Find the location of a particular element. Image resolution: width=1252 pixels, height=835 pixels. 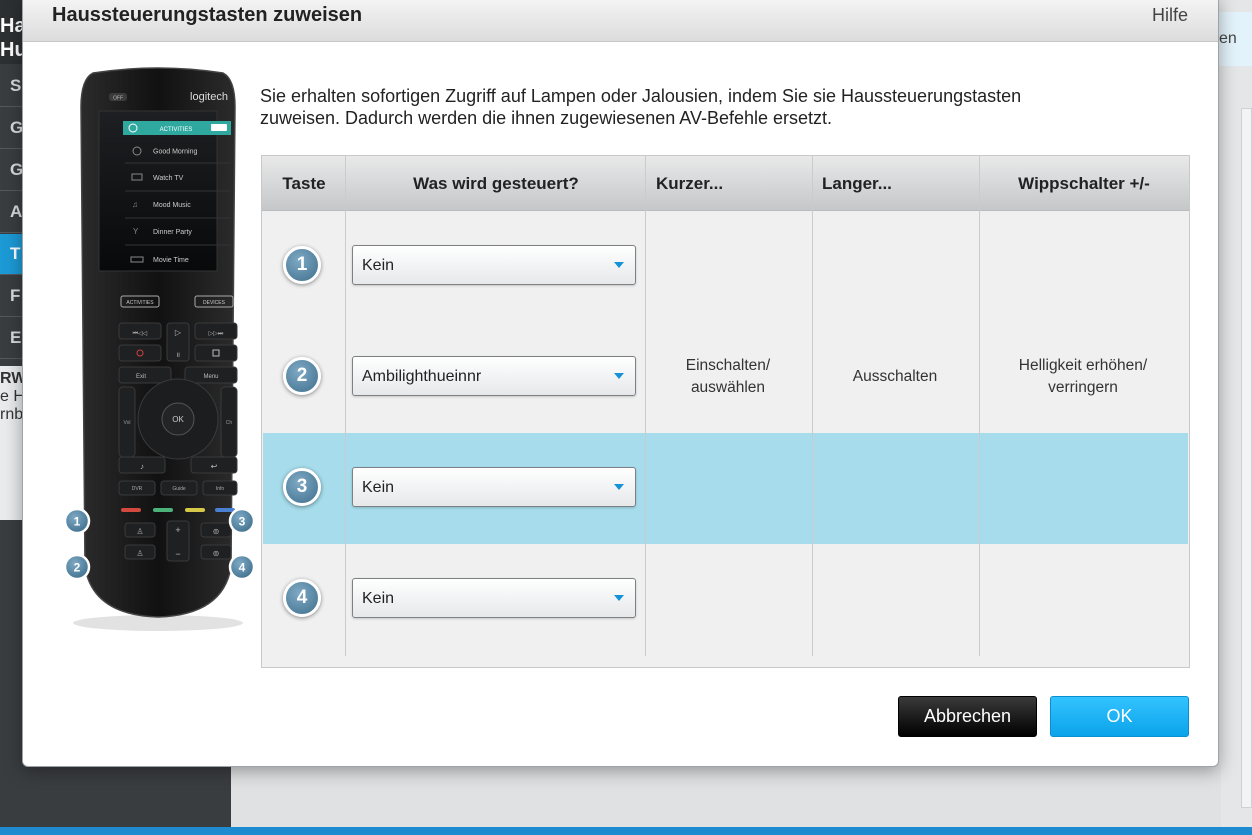

callout-number: 4 is located at coordinates (242, 568).